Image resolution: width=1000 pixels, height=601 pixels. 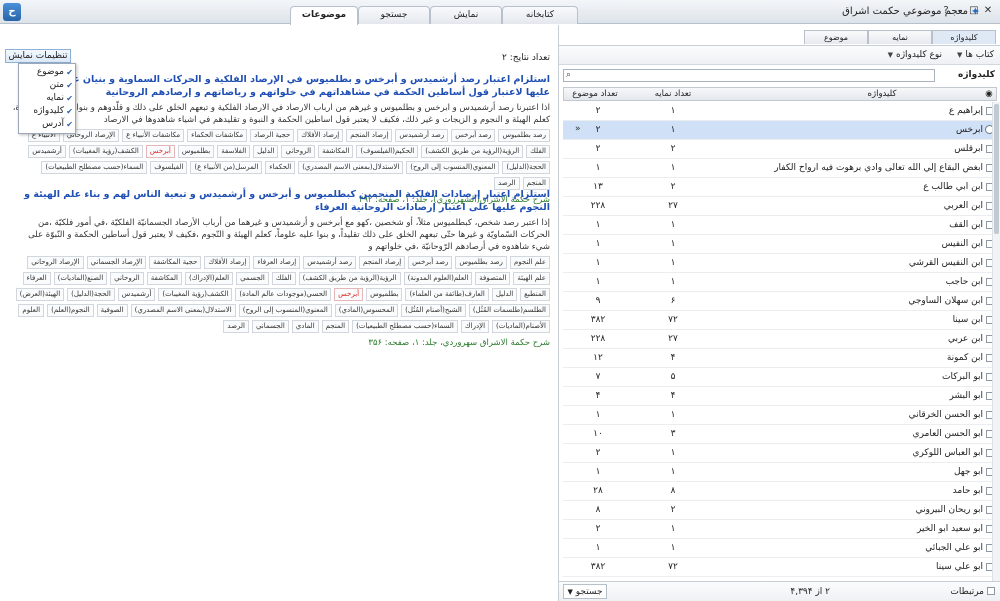 What do you see at coordinates (36, 278) in the screenshot?
I see `keyword-tag: العرفاء` at bounding box center [36, 278].